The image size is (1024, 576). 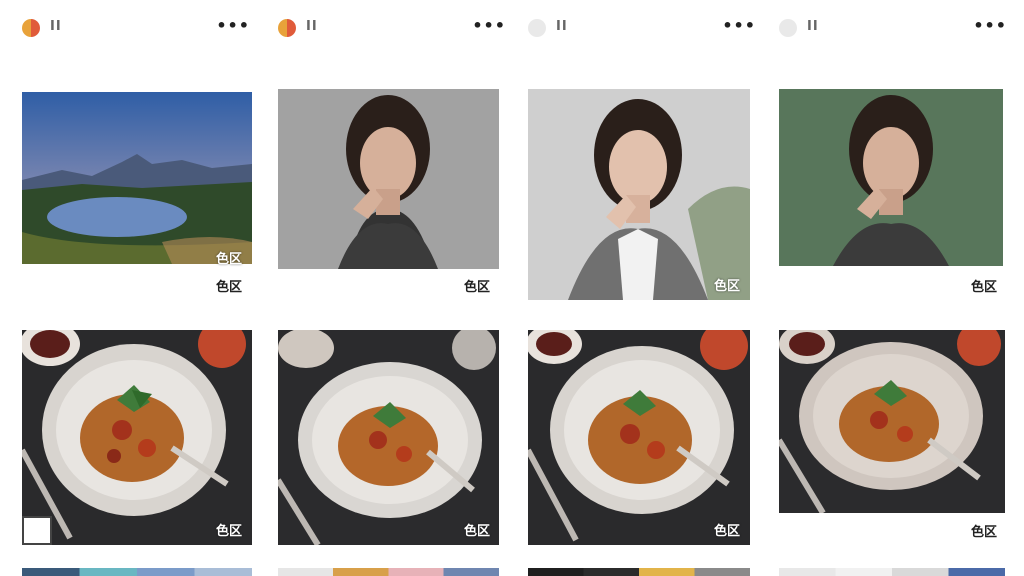 I want to click on portrait-image: 色区, so click(x=639, y=194).